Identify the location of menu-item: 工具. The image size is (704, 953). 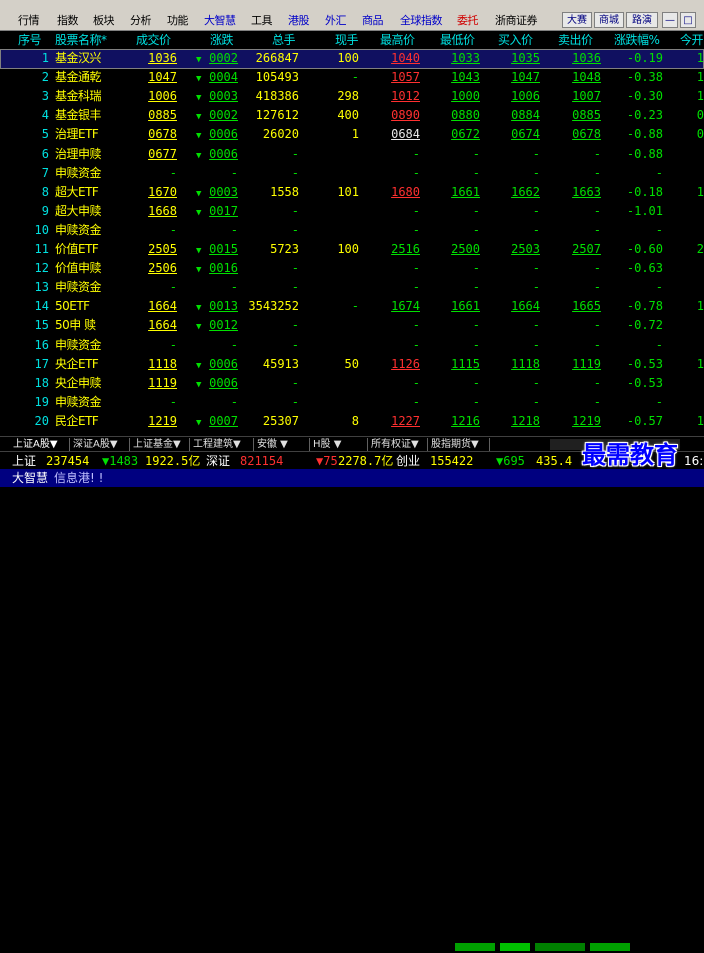
(262, 21).